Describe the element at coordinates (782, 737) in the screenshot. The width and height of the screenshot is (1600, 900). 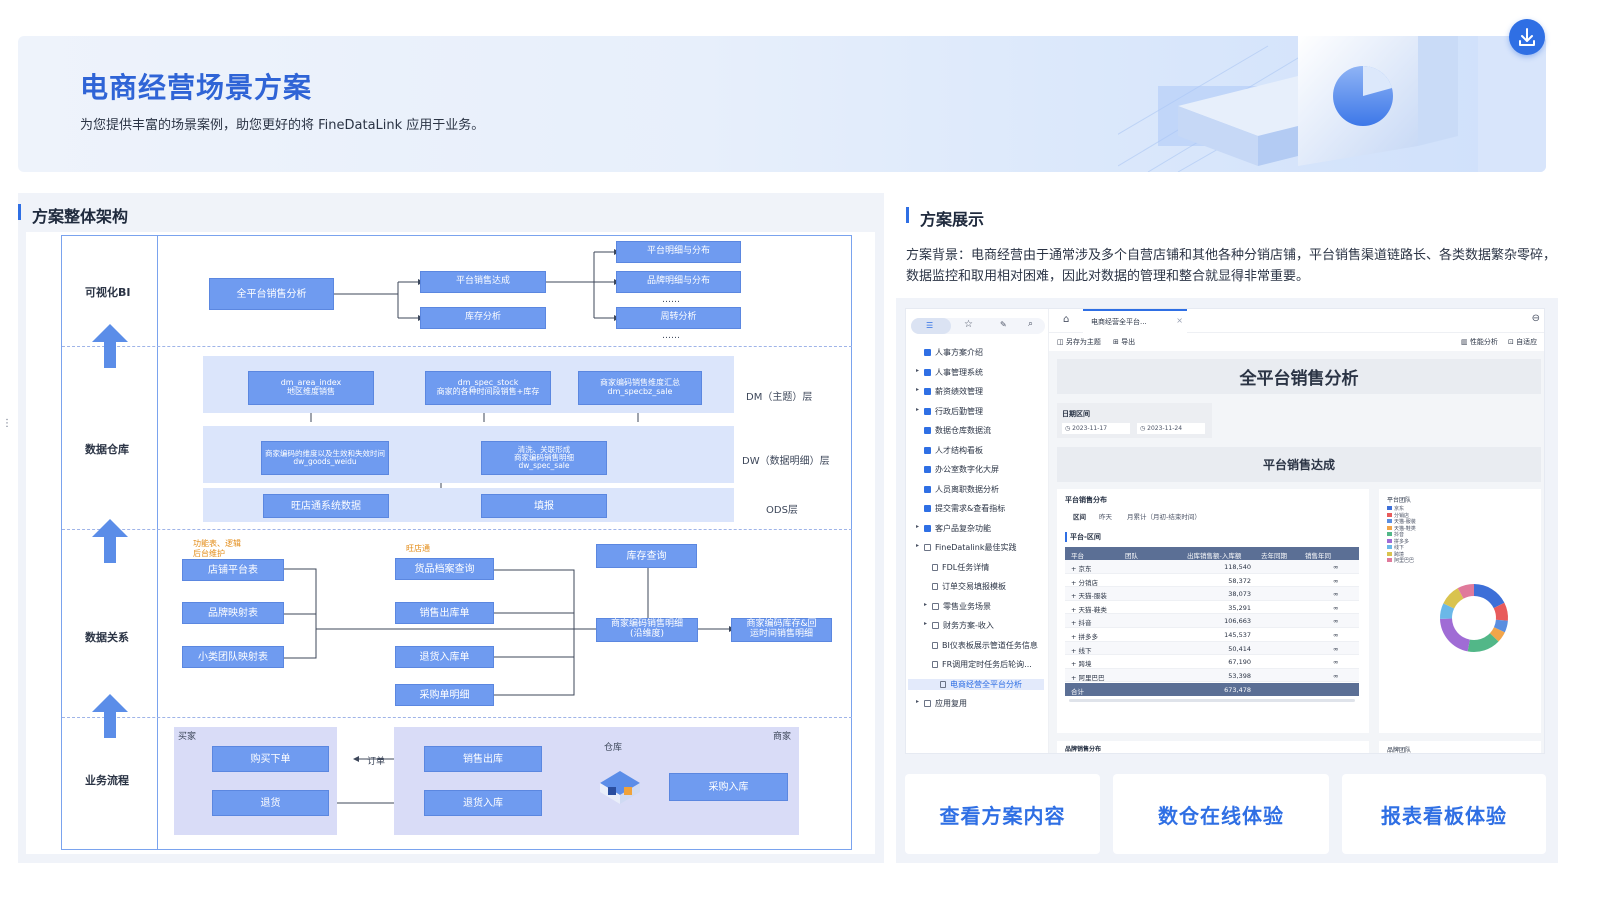
I see `seller-label: 商家` at that location.